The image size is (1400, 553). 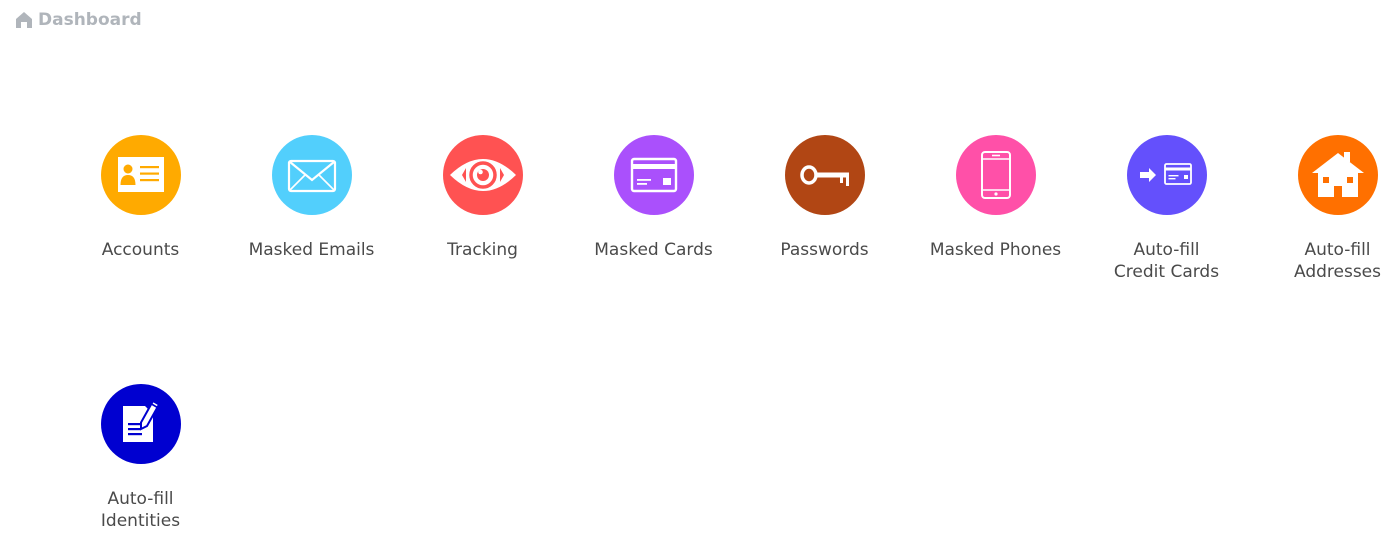 I want to click on key-icon, so click(x=824, y=175).